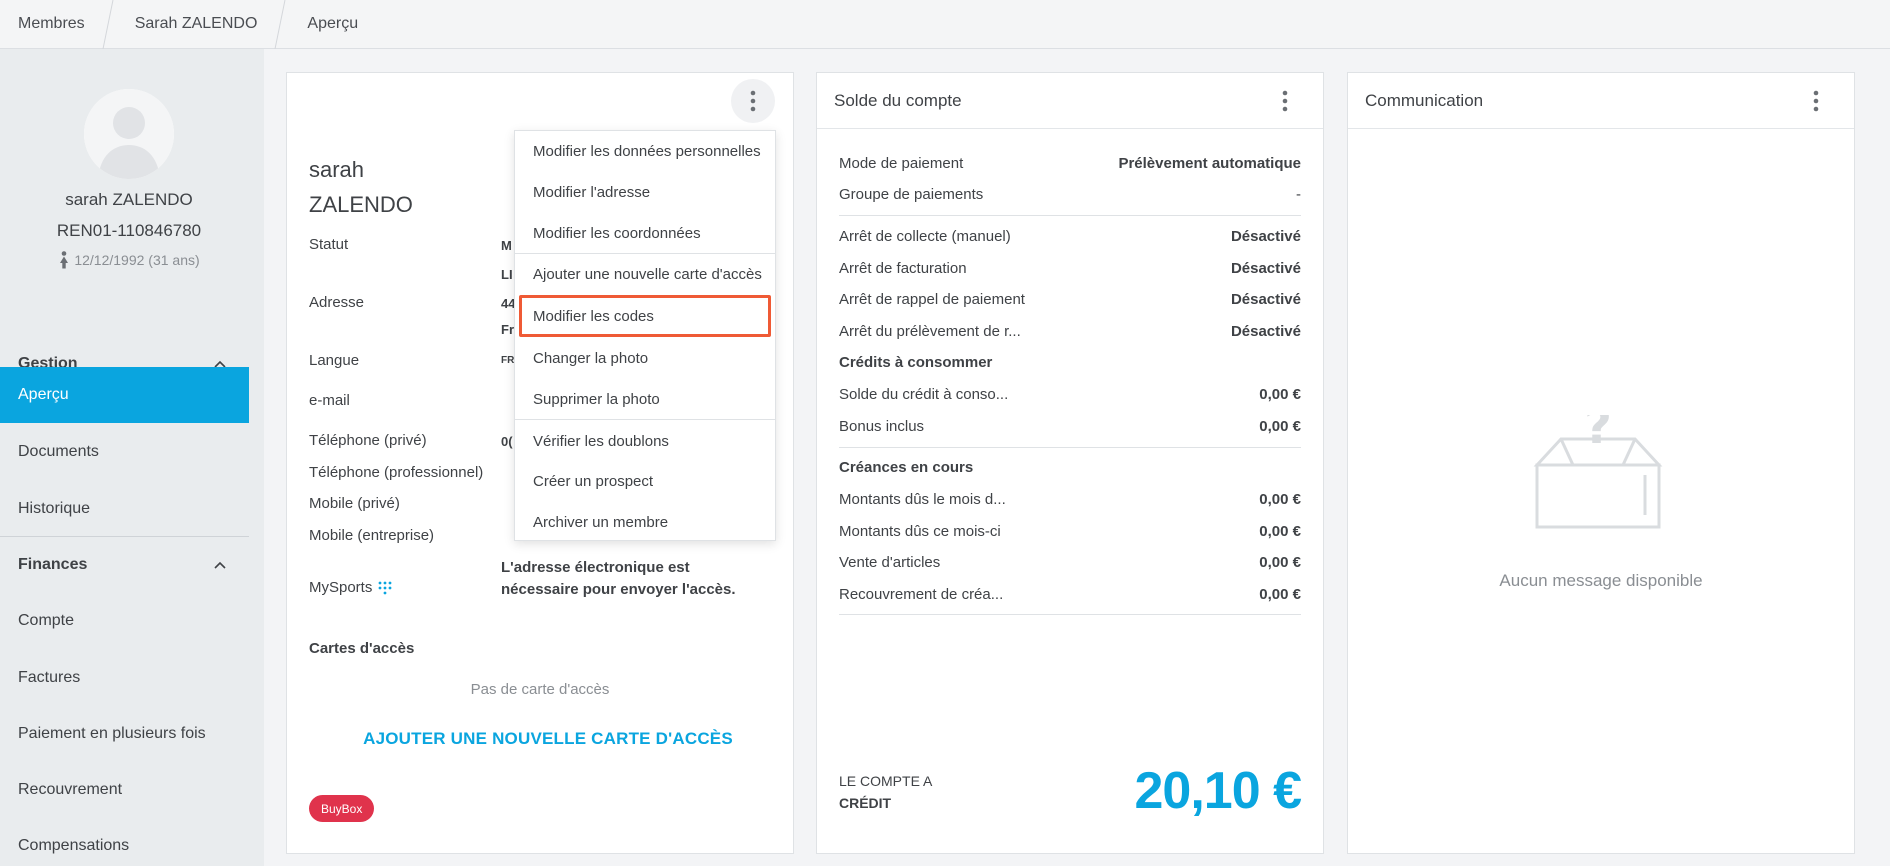 This screenshot has height=866, width=1890. What do you see at coordinates (645, 316) in the screenshot?
I see `highlight-box` at bounding box center [645, 316].